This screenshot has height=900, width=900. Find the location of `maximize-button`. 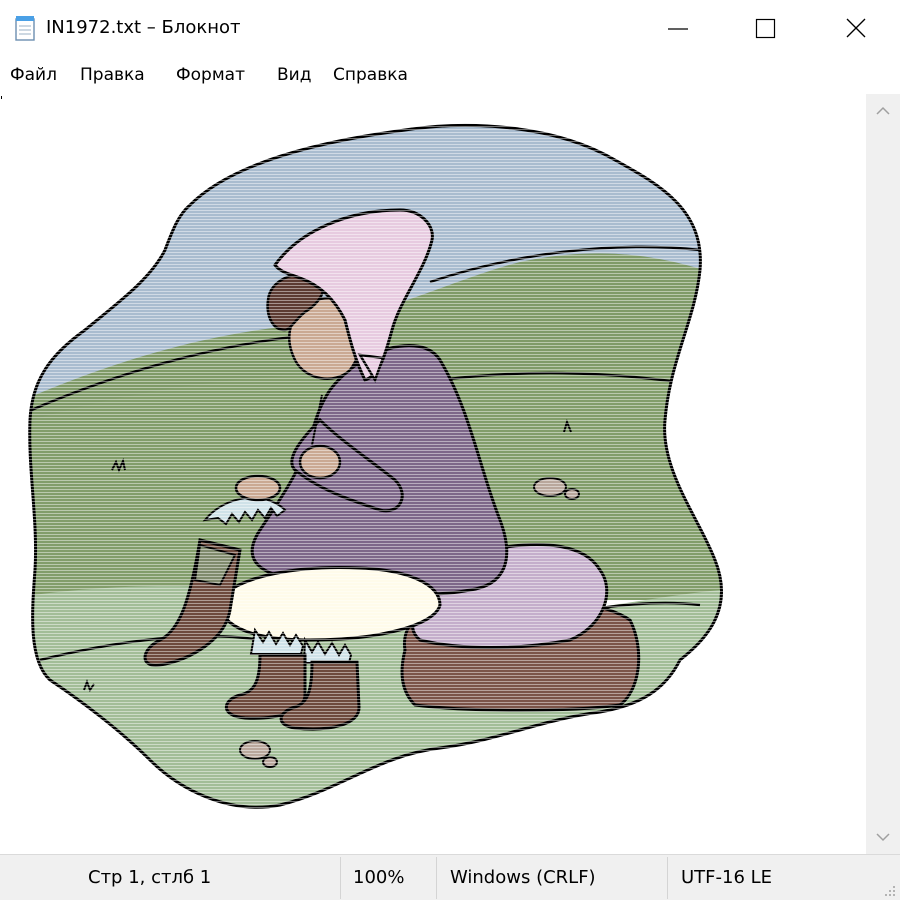

maximize-button is located at coordinates (766, 29).